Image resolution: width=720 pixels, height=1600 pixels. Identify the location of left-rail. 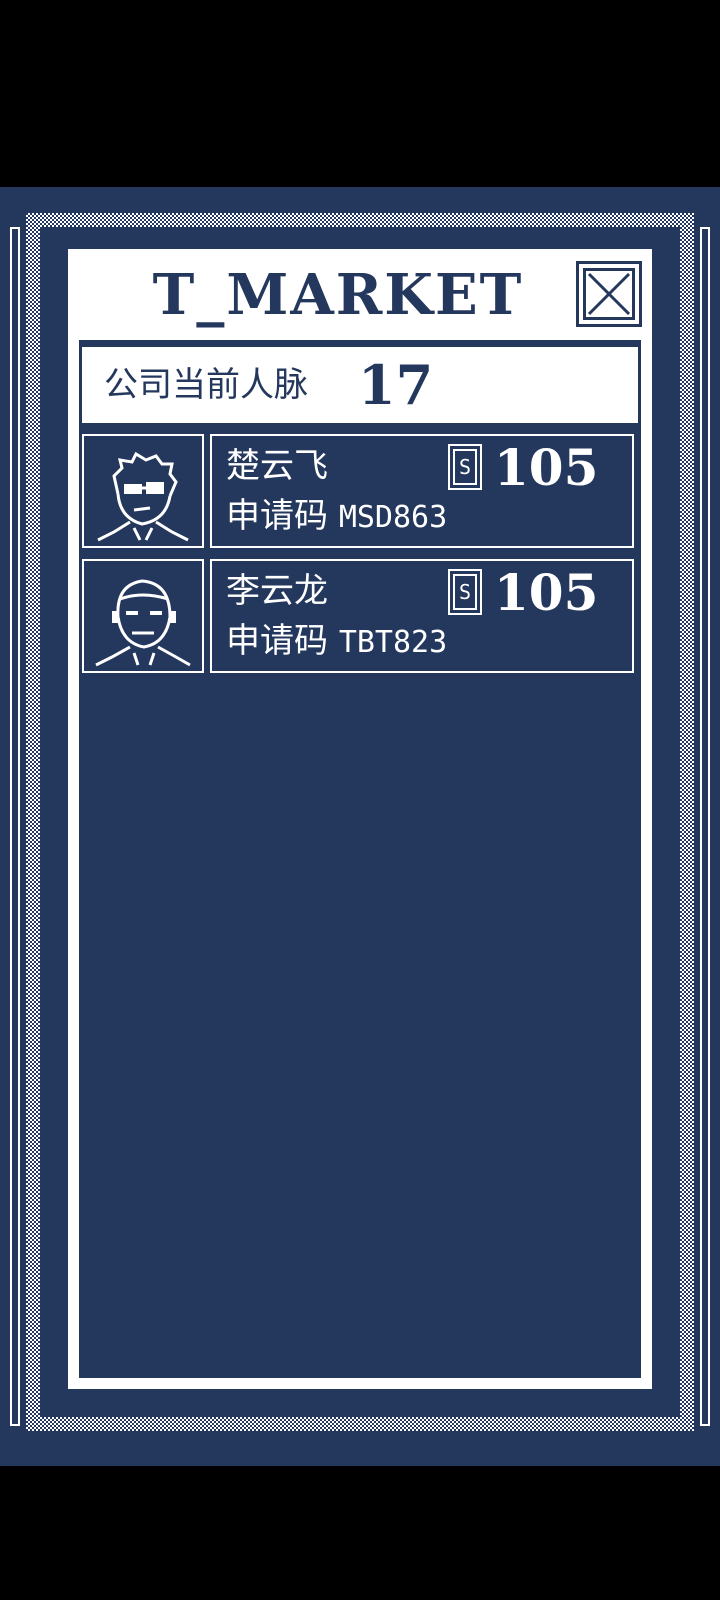
(15, 826).